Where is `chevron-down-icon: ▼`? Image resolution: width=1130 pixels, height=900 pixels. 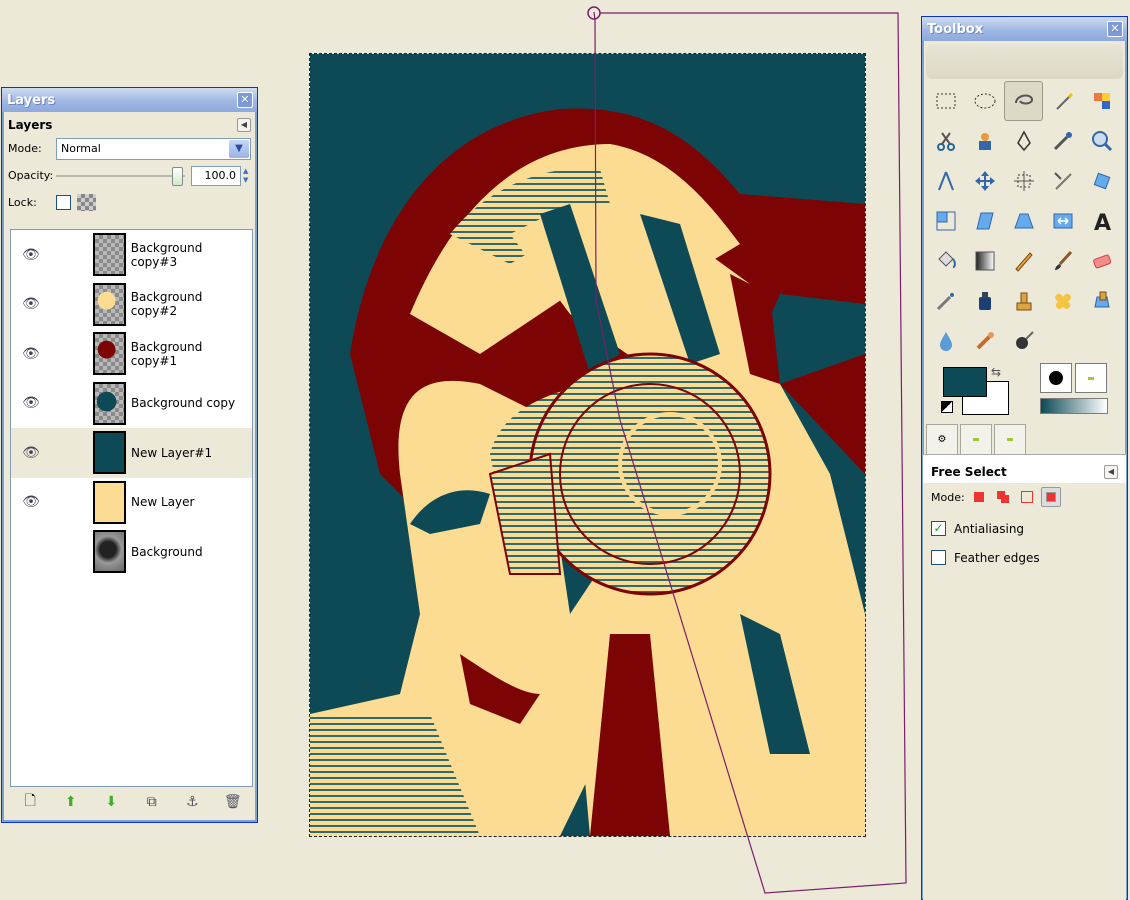
chevron-down-icon: ▼ is located at coordinates (239, 148).